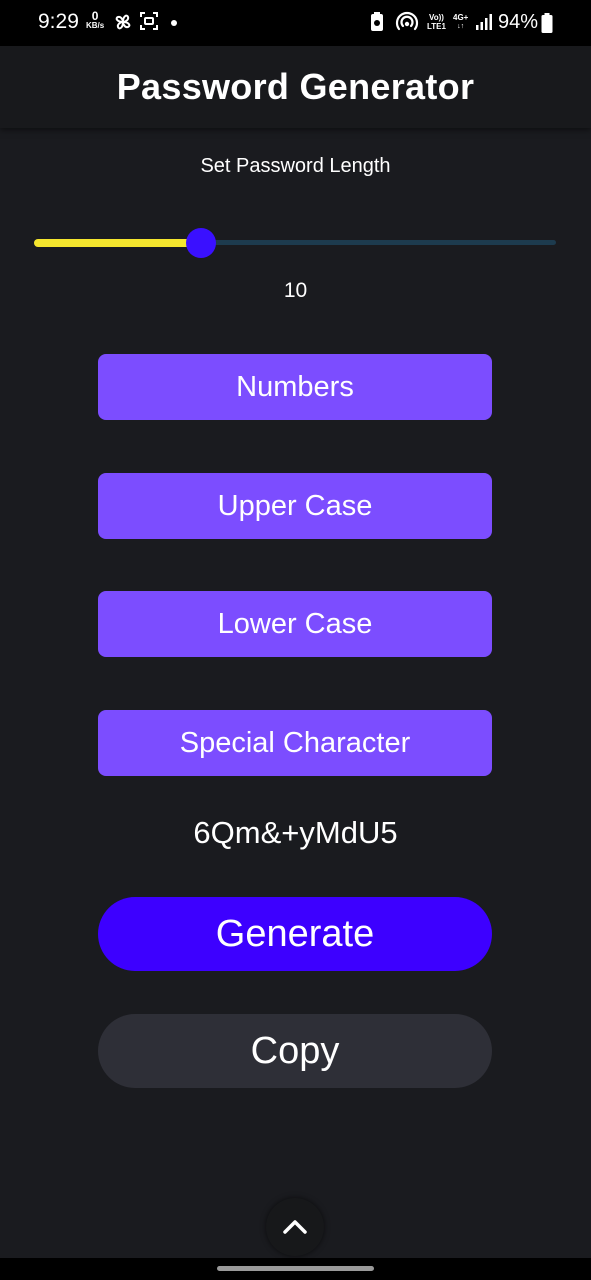 This screenshot has width=591, height=1280. Describe the element at coordinates (518, 22) in the screenshot. I see `battery-percent: 94%` at that location.